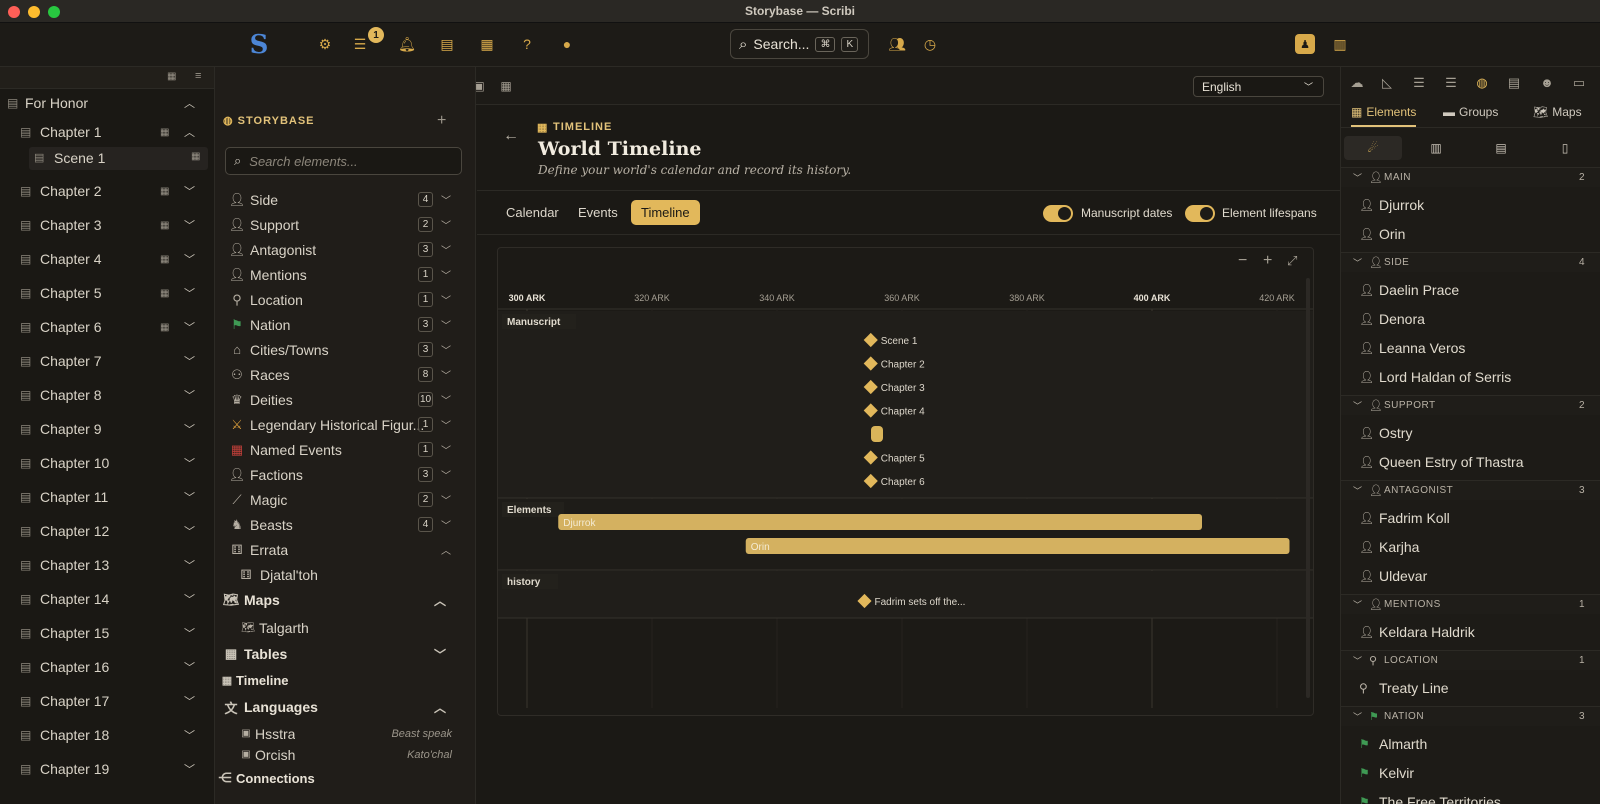 Image resolution: width=1600 pixels, height=804 pixels. I want to click on add-element-button: +, so click(441, 121).